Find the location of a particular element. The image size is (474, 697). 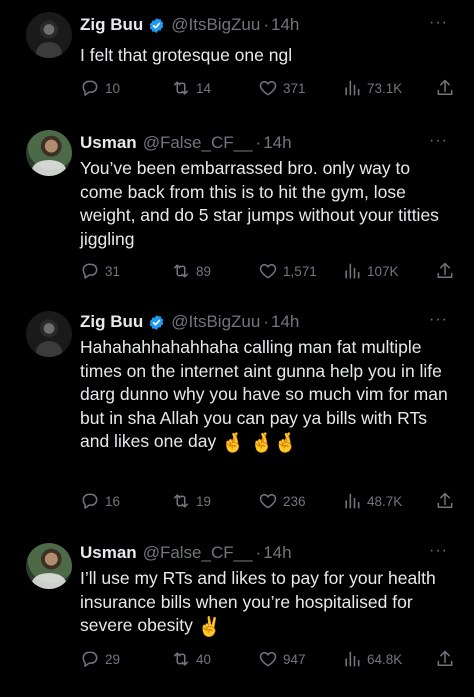

views-button: 73.1K is located at coordinates (372, 88).